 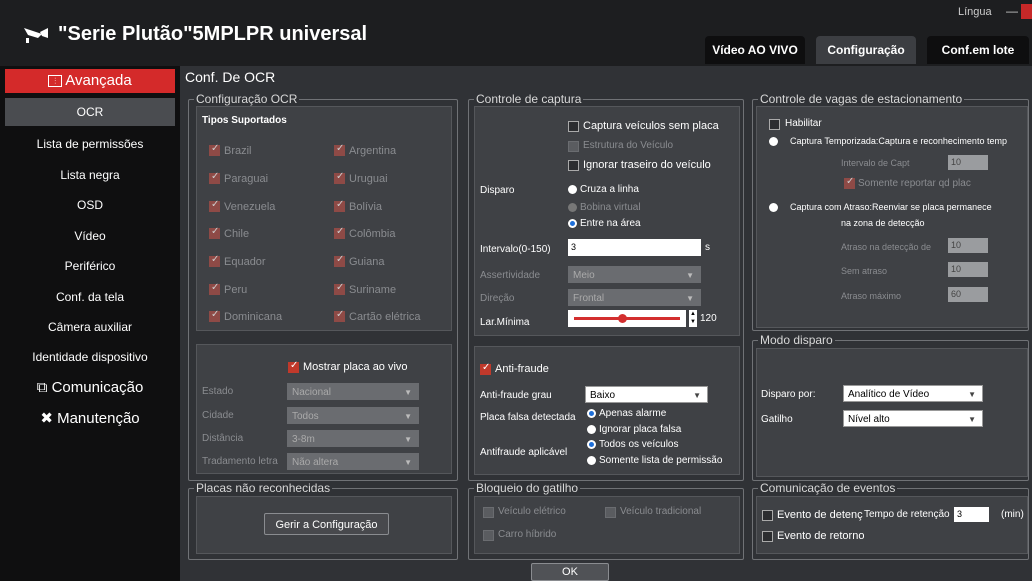 I want to click on checkbox-show-plate-live, so click(x=293, y=366).